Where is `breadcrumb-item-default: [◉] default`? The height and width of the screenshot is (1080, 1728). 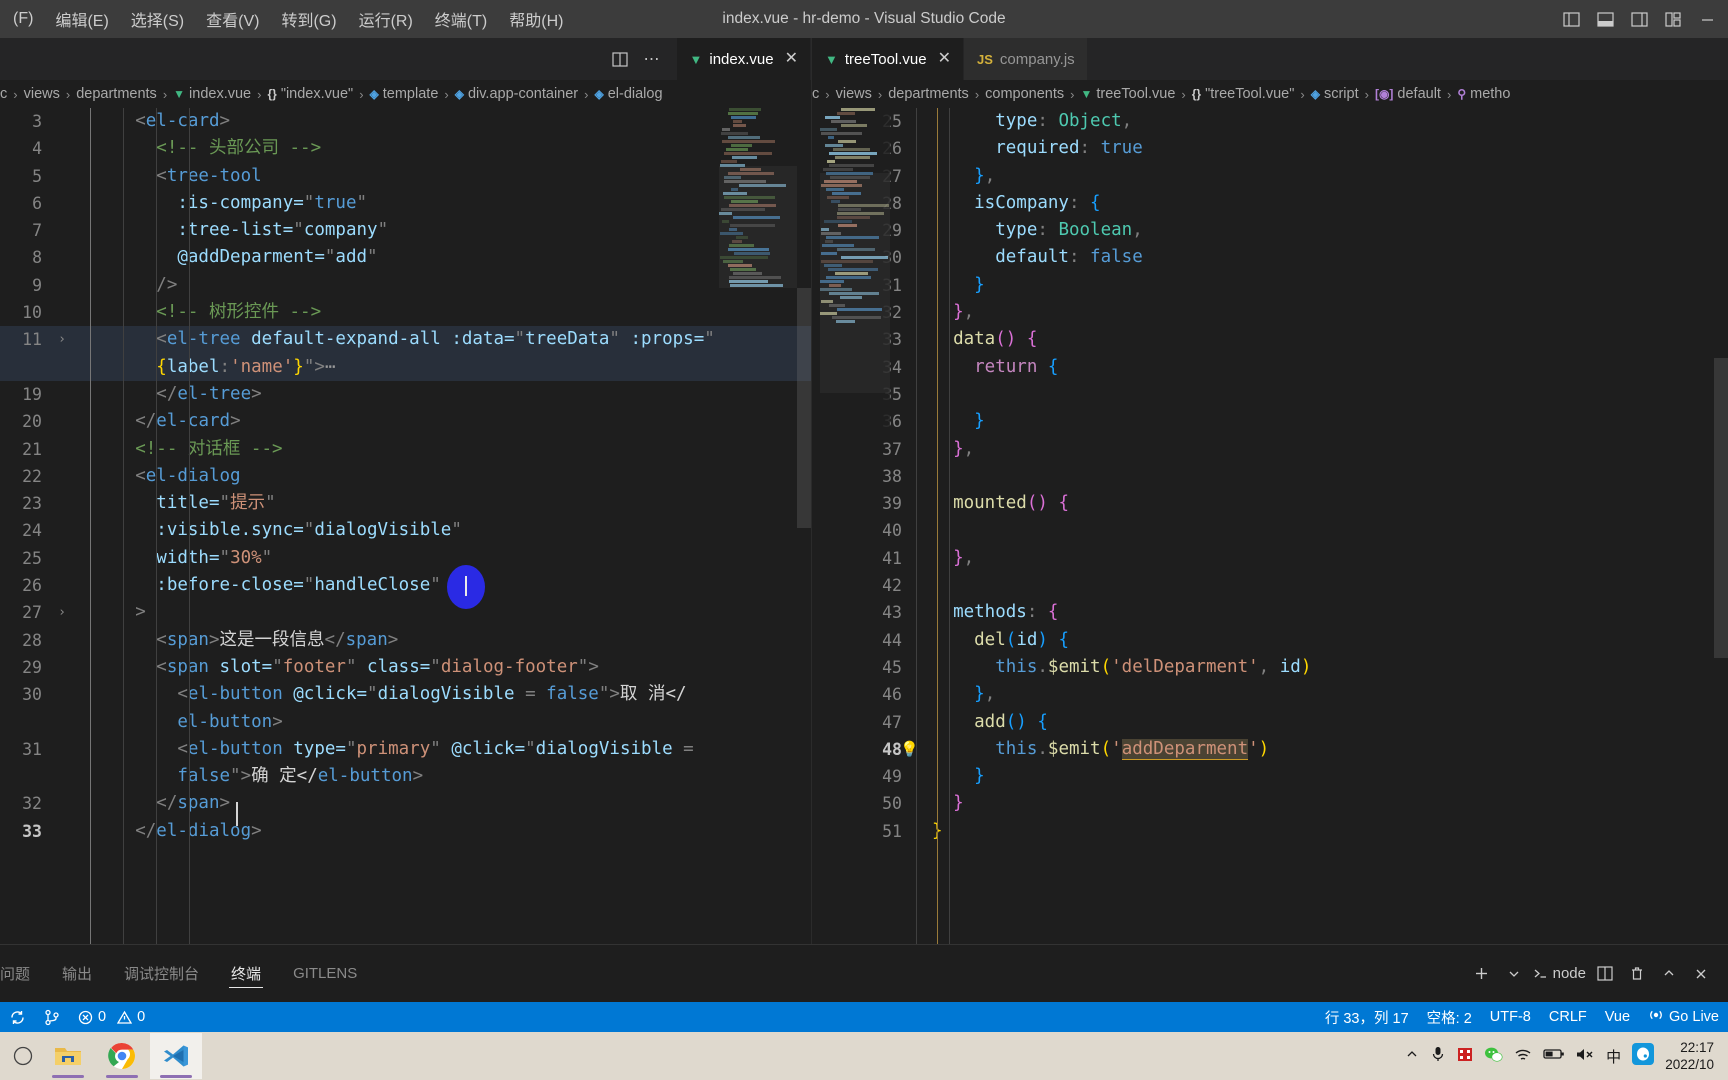 breadcrumb-item-default: [◉] default is located at coordinates (1408, 94).